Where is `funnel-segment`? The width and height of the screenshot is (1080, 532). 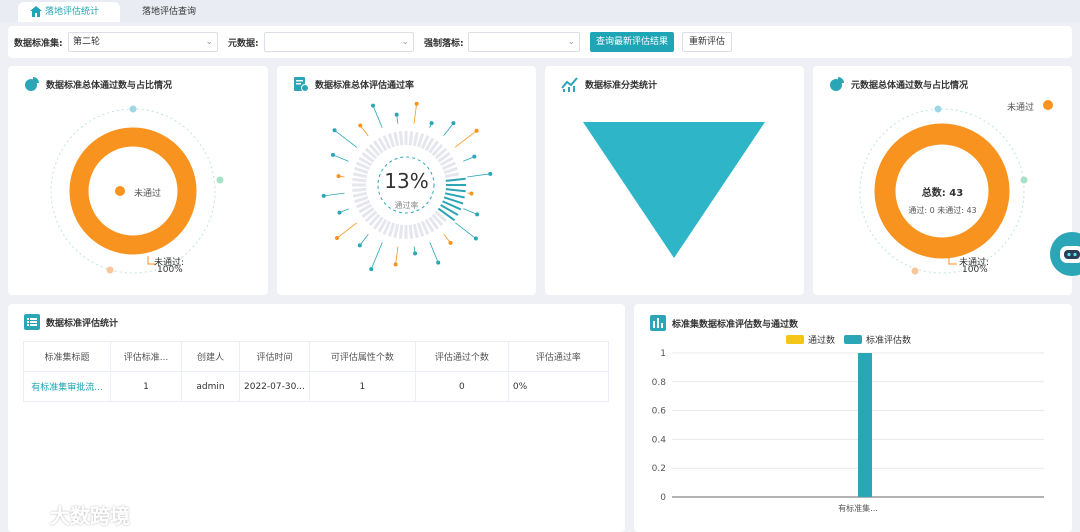
funnel-segment is located at coordinates (674, 190).